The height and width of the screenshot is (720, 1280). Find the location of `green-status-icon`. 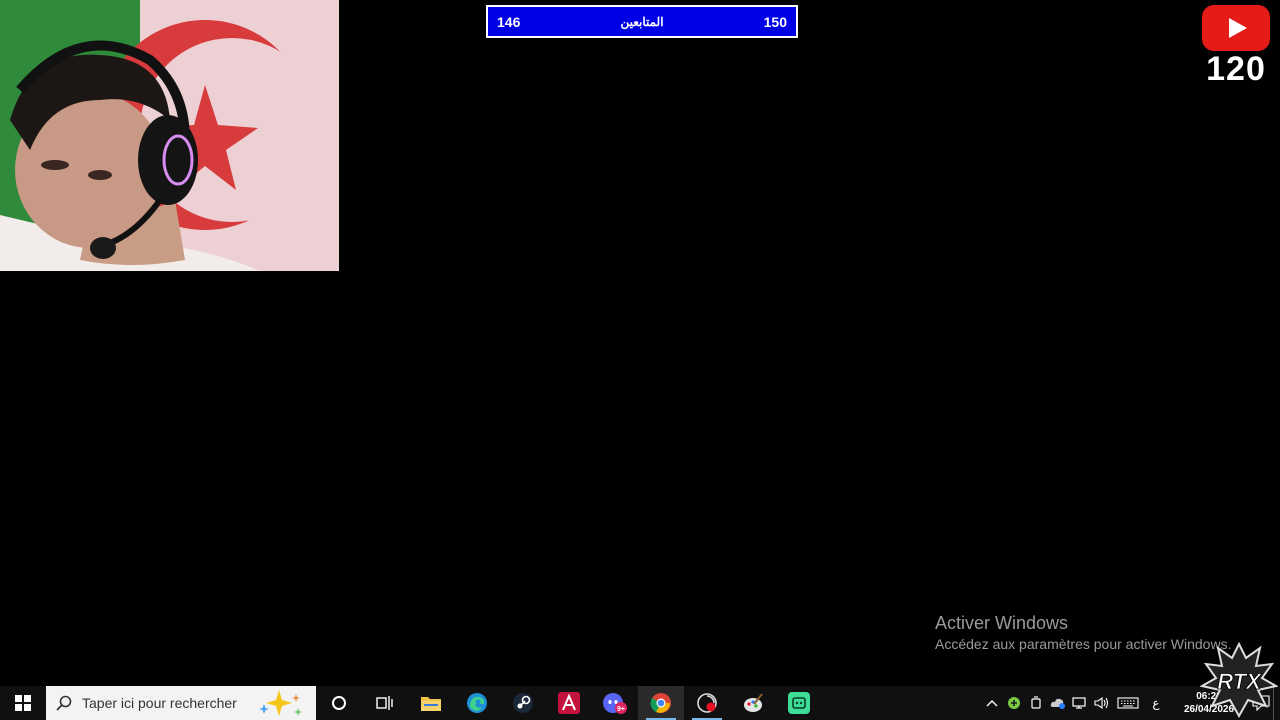

green-status-icon is located at coordinates (1014, 703).